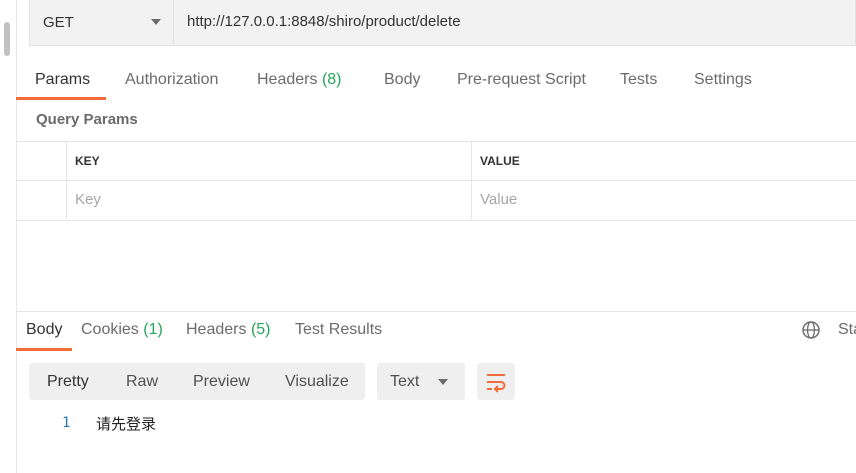 The image size is (856, 473). I want to click on value-column-header: VALUE, so click(500, 161).